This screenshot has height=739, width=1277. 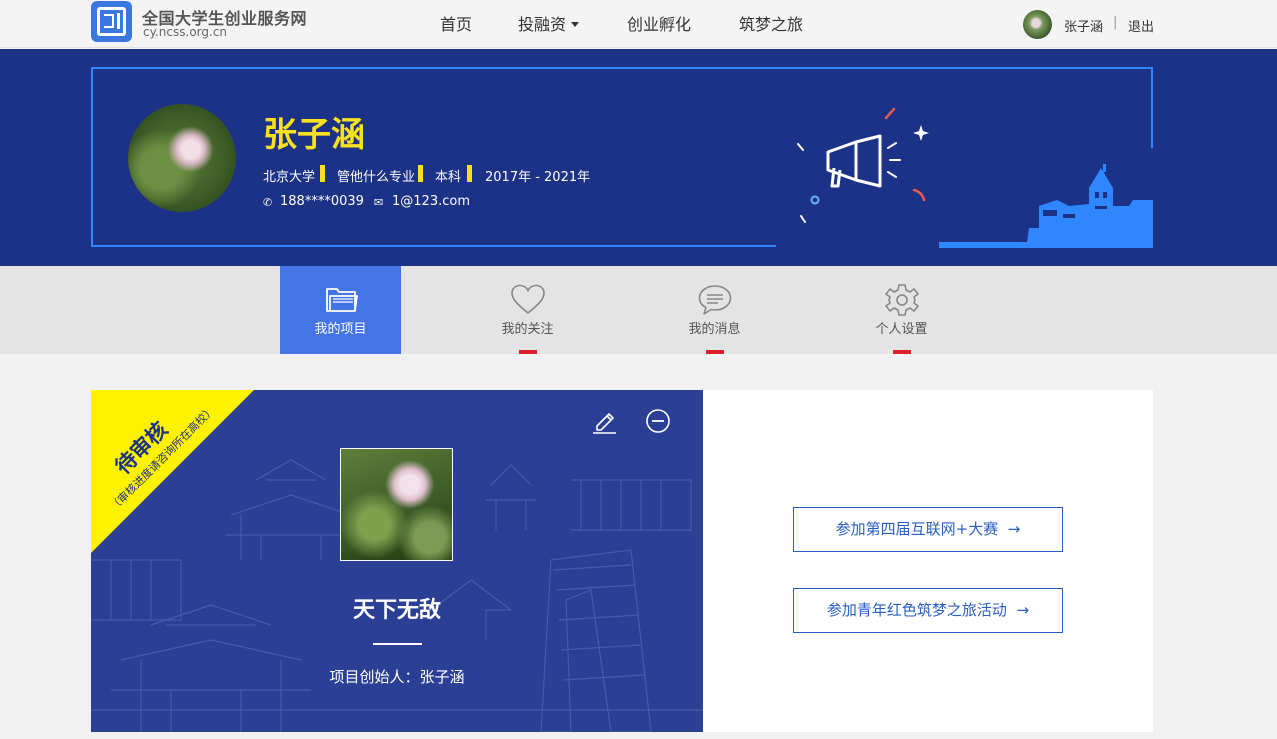 I want to click on profile-years: 2017年 - 2021年, so click(x=538, y=177).